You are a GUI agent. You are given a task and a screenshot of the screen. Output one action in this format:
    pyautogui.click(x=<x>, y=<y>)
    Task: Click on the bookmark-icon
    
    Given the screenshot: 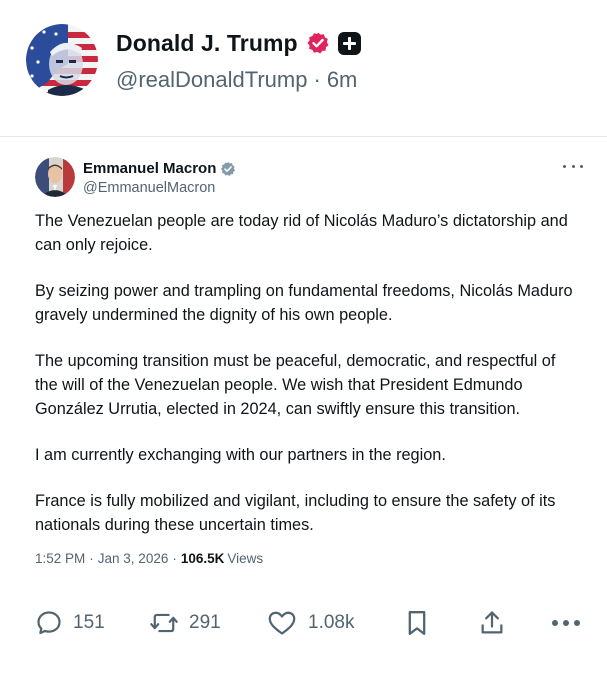 What is the action you would take?
    pyautogui.click(x=417, y=623)
    